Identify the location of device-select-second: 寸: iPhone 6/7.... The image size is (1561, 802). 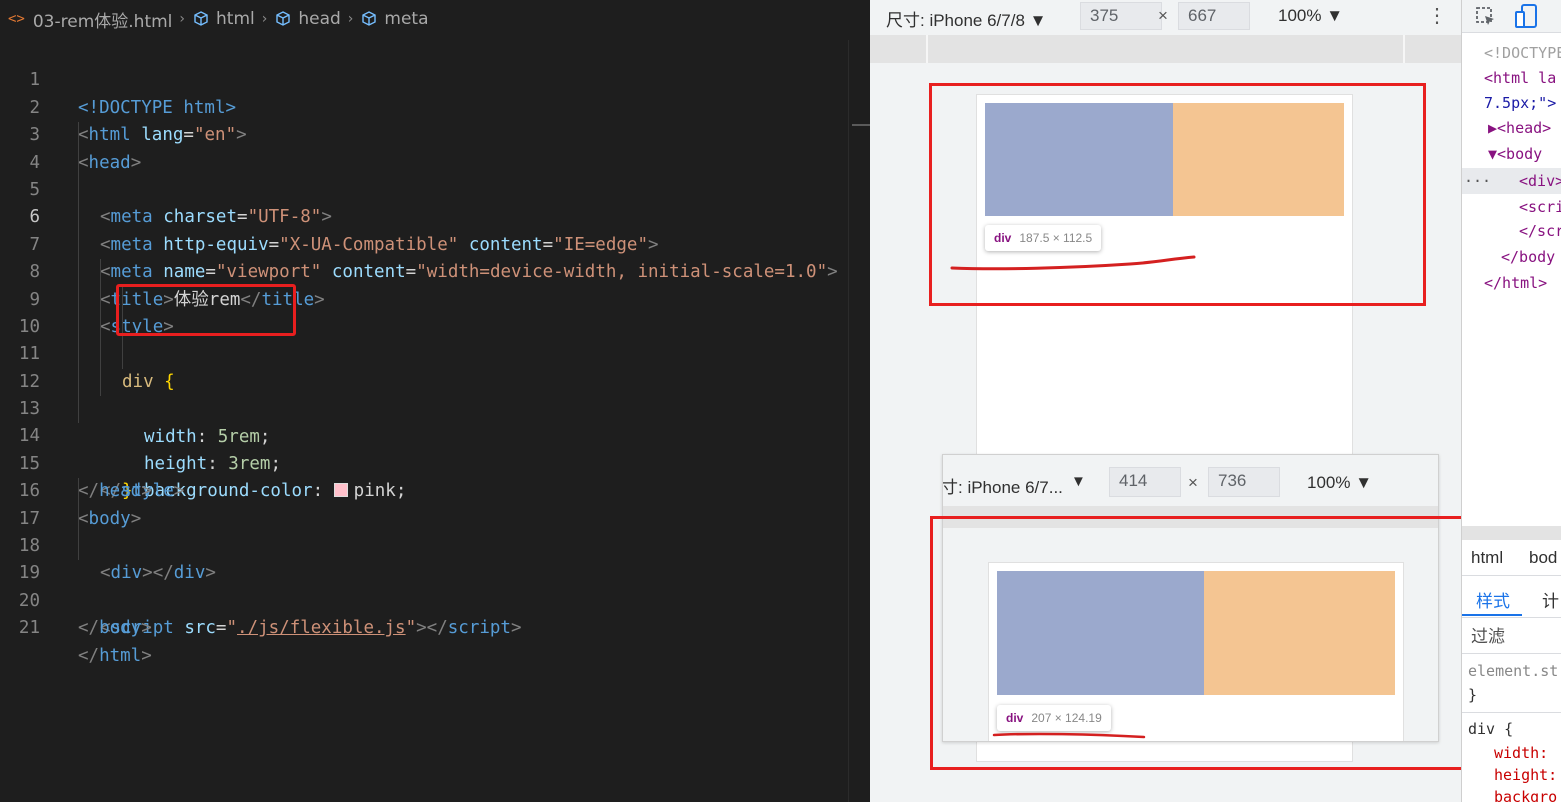
(1003, 485).